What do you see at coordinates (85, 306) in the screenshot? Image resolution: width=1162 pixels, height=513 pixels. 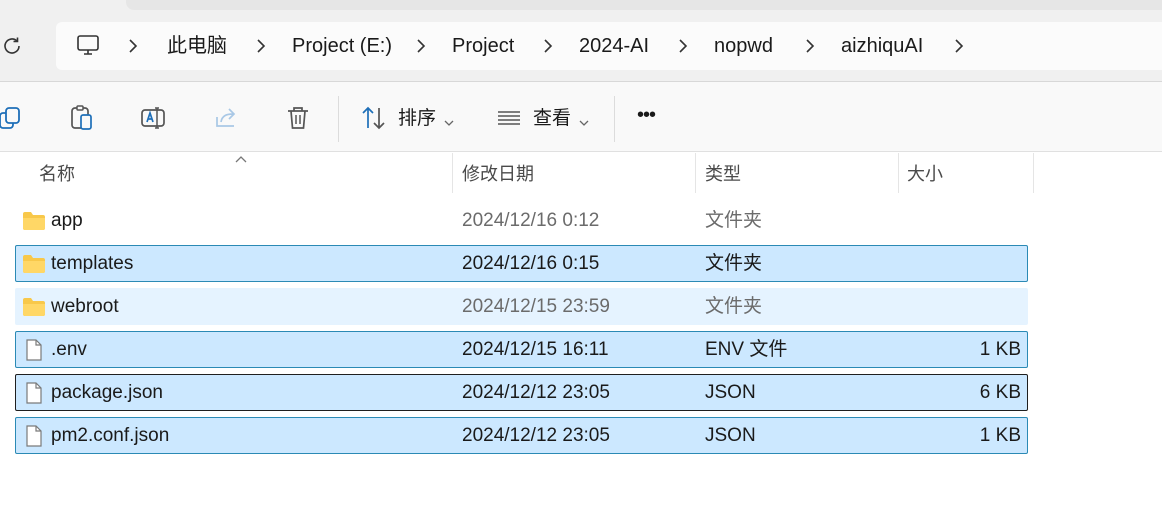 I see `file-name: webroot` at bounding box center [85, 306].